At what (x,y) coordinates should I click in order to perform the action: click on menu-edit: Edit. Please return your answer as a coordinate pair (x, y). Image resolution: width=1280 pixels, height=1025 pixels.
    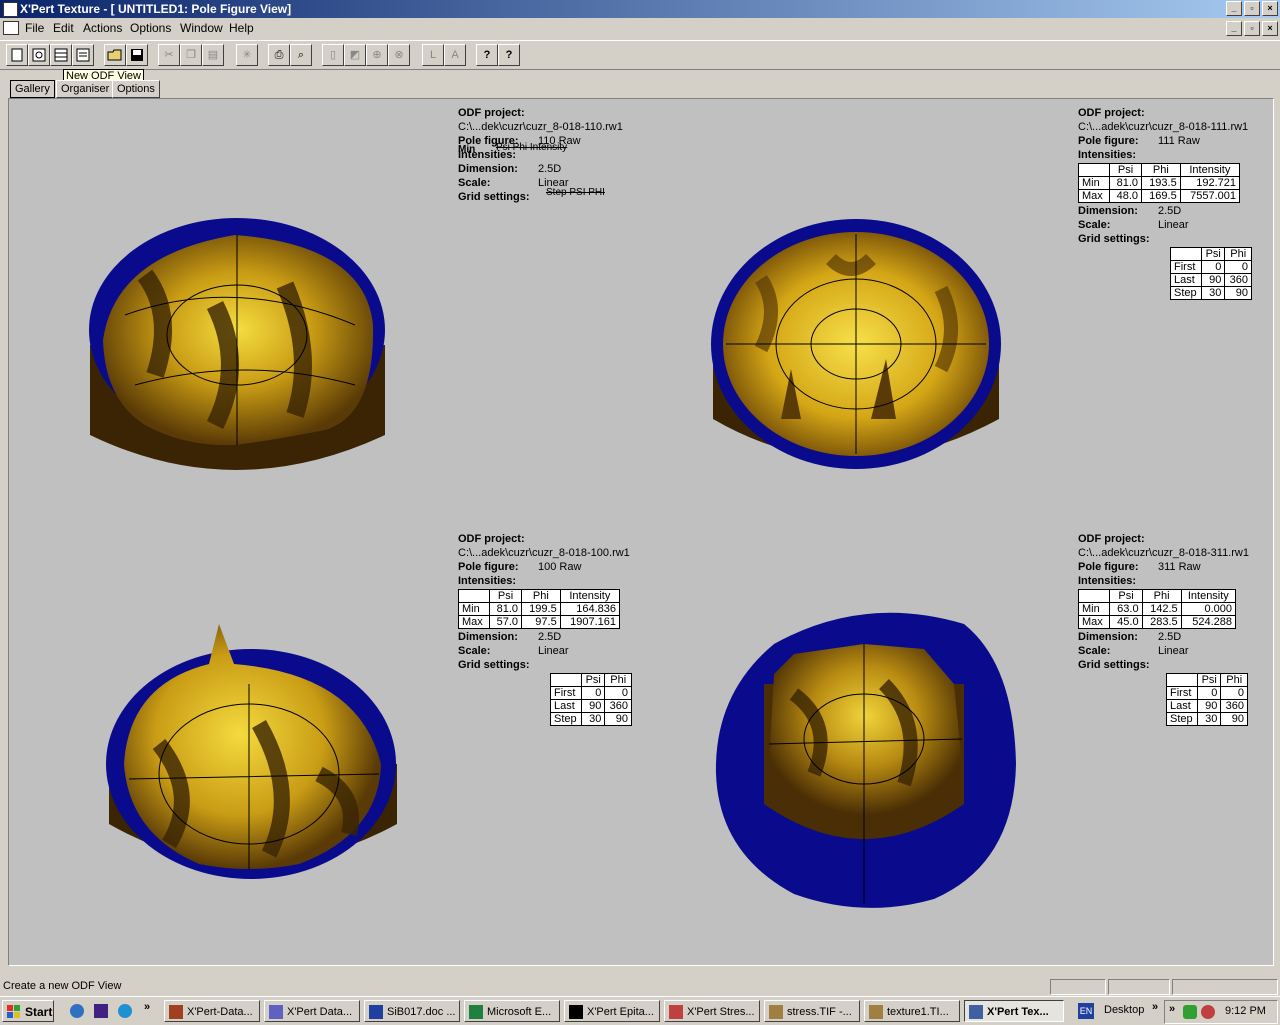
    Looking at the image, I should click on (63, 28).